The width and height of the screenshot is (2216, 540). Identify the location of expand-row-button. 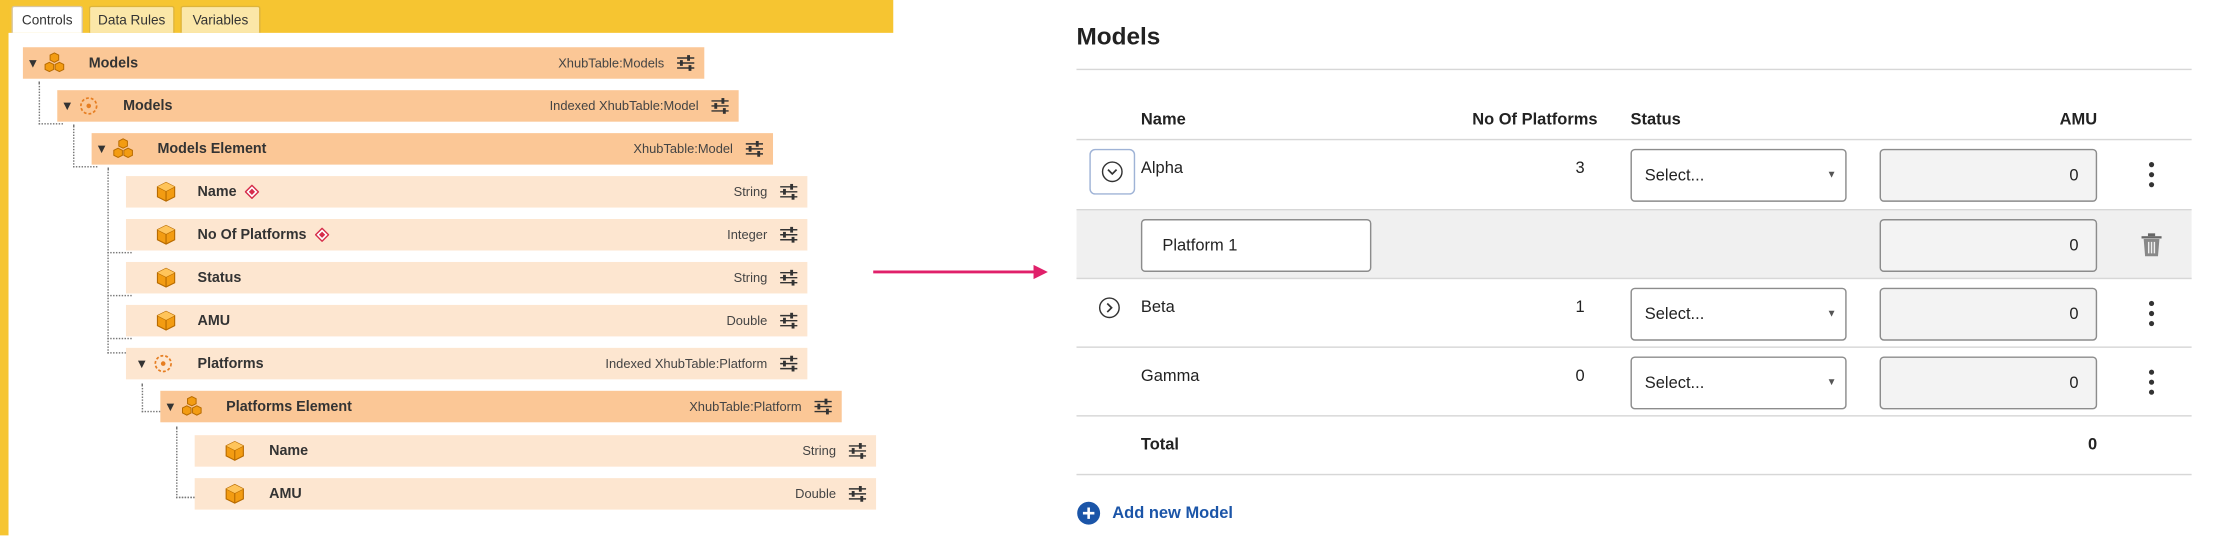
(1109, 307).